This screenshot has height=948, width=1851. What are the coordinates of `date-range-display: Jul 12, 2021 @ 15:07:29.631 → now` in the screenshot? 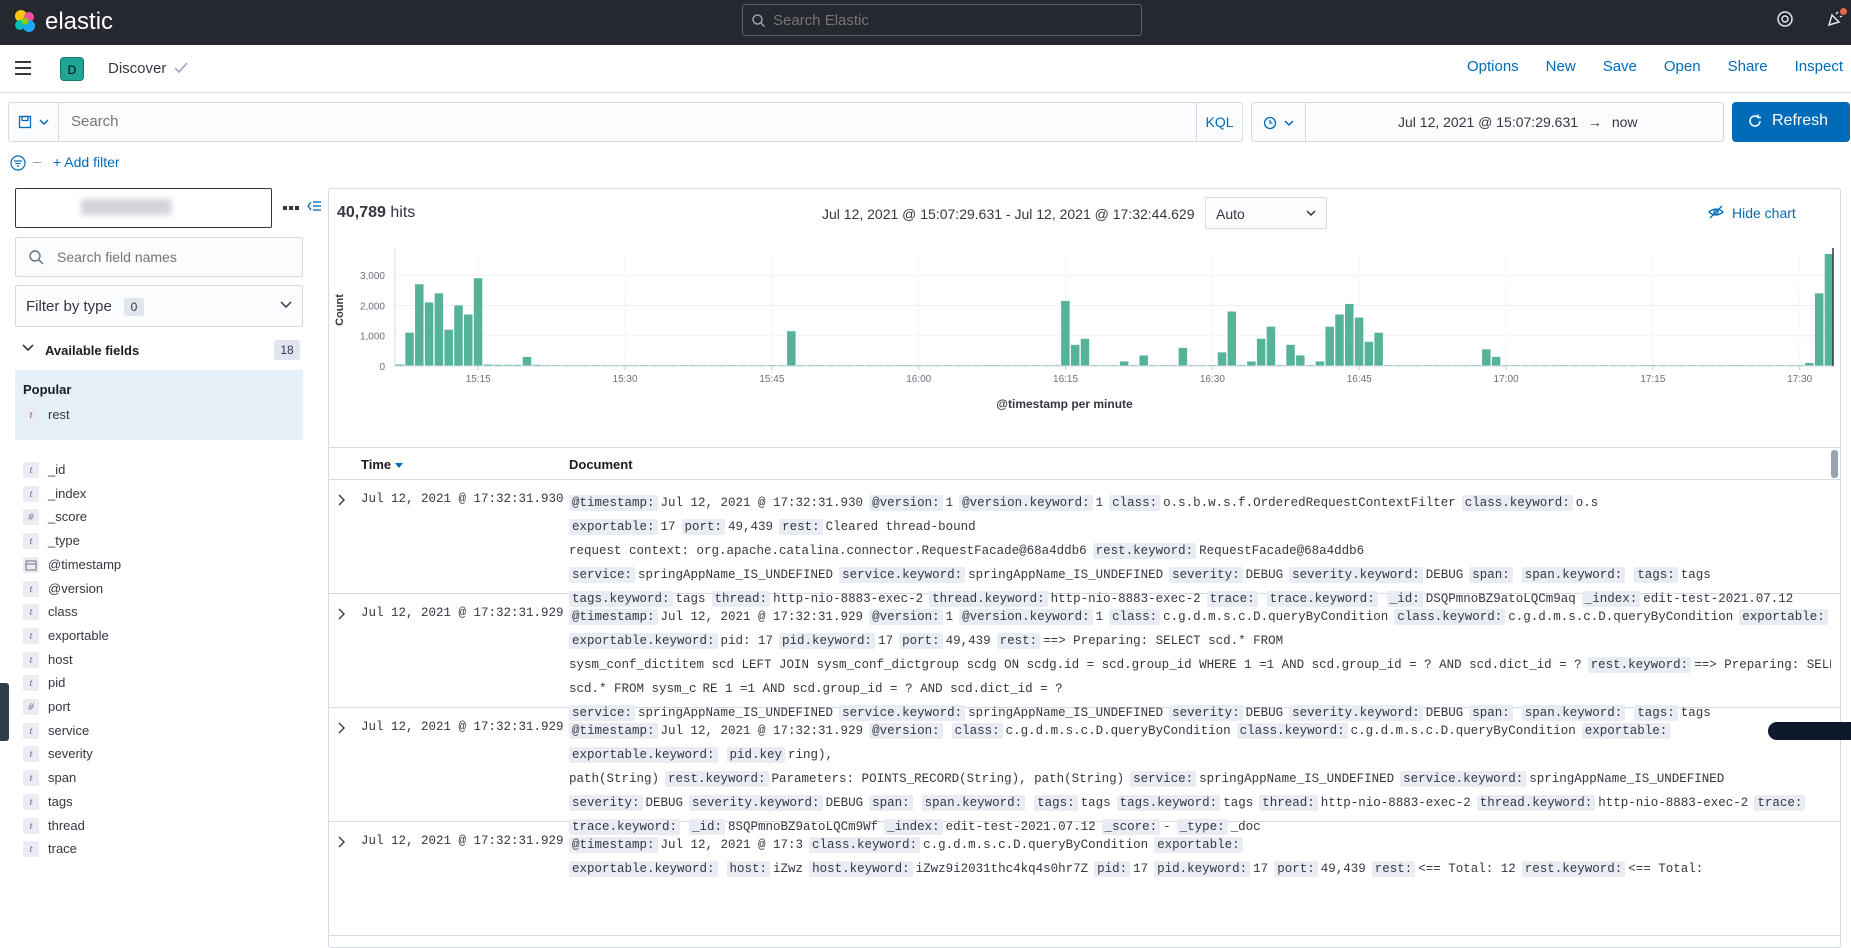 It's located at (1518, 122).